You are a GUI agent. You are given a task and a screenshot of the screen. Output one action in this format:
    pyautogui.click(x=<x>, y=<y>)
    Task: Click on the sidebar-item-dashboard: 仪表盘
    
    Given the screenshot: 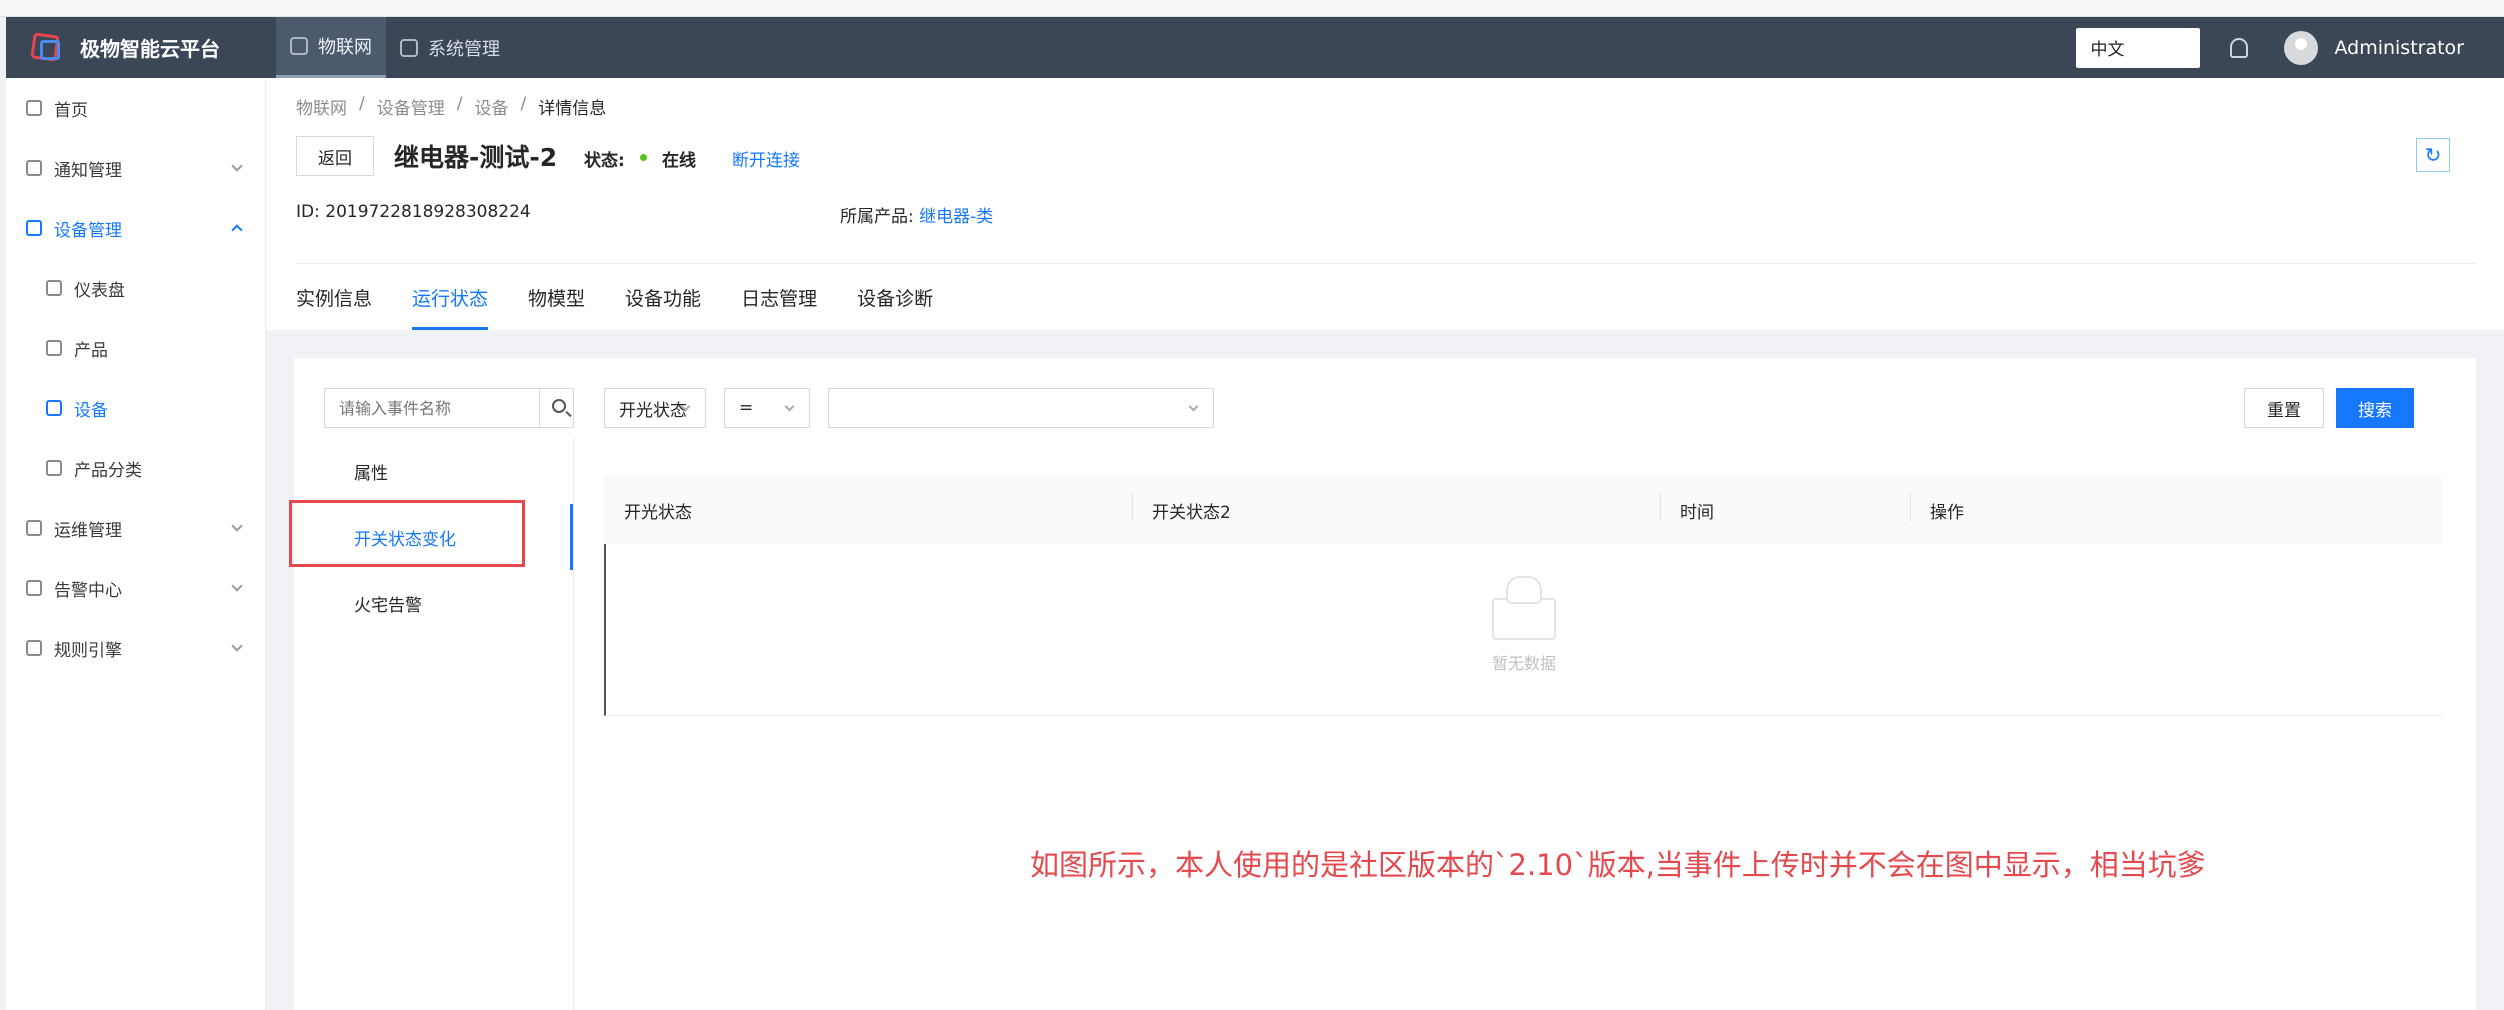 What is the action you would take?
    pyautogui.click(x=135, y=288)
    